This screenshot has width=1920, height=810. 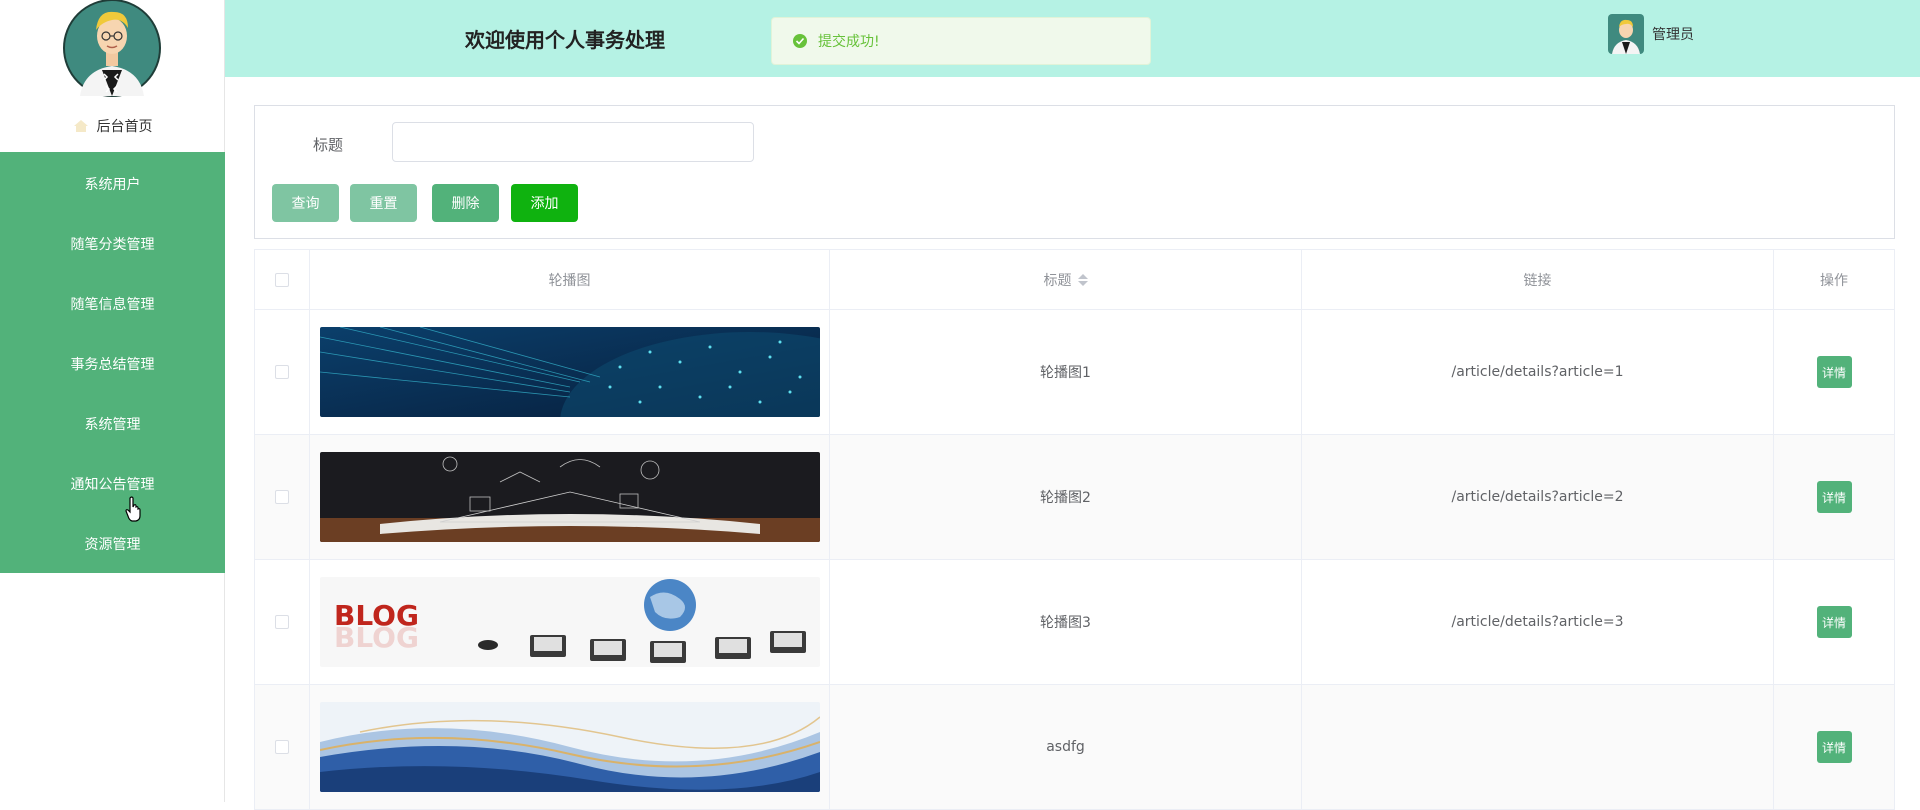 What do you see at coordinates (80, 126) in the screenshot?
I see `home-icon` at bounding box center [80, 126].